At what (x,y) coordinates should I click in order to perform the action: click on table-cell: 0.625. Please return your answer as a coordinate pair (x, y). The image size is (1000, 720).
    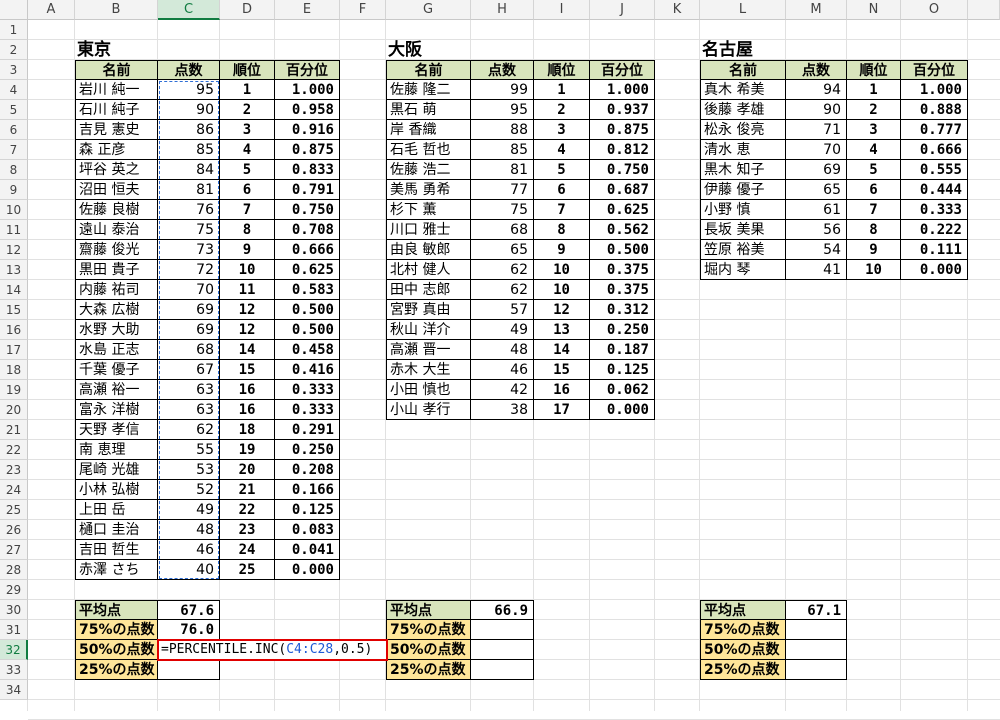
    Looking at the image, I should click on (307, 270).